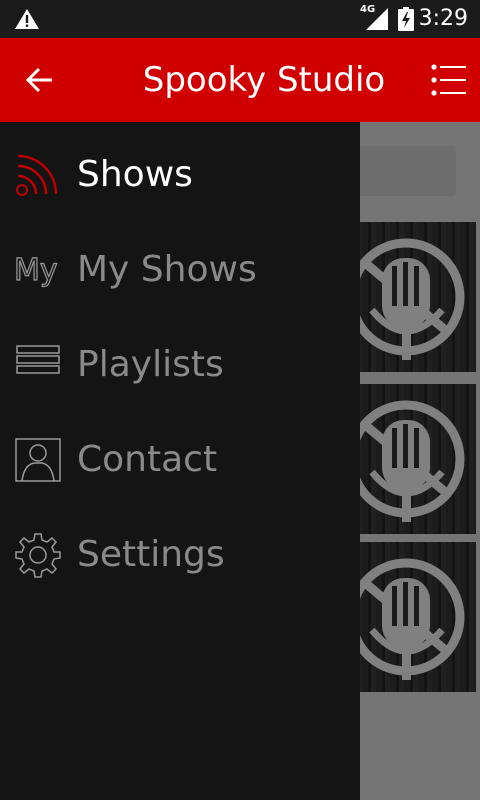 This screenshot has width=480, height=800. What do you see at coordinates (450, 80) in the screenshot?
I see `list-menu-icon` at bounding box center [450, 80].